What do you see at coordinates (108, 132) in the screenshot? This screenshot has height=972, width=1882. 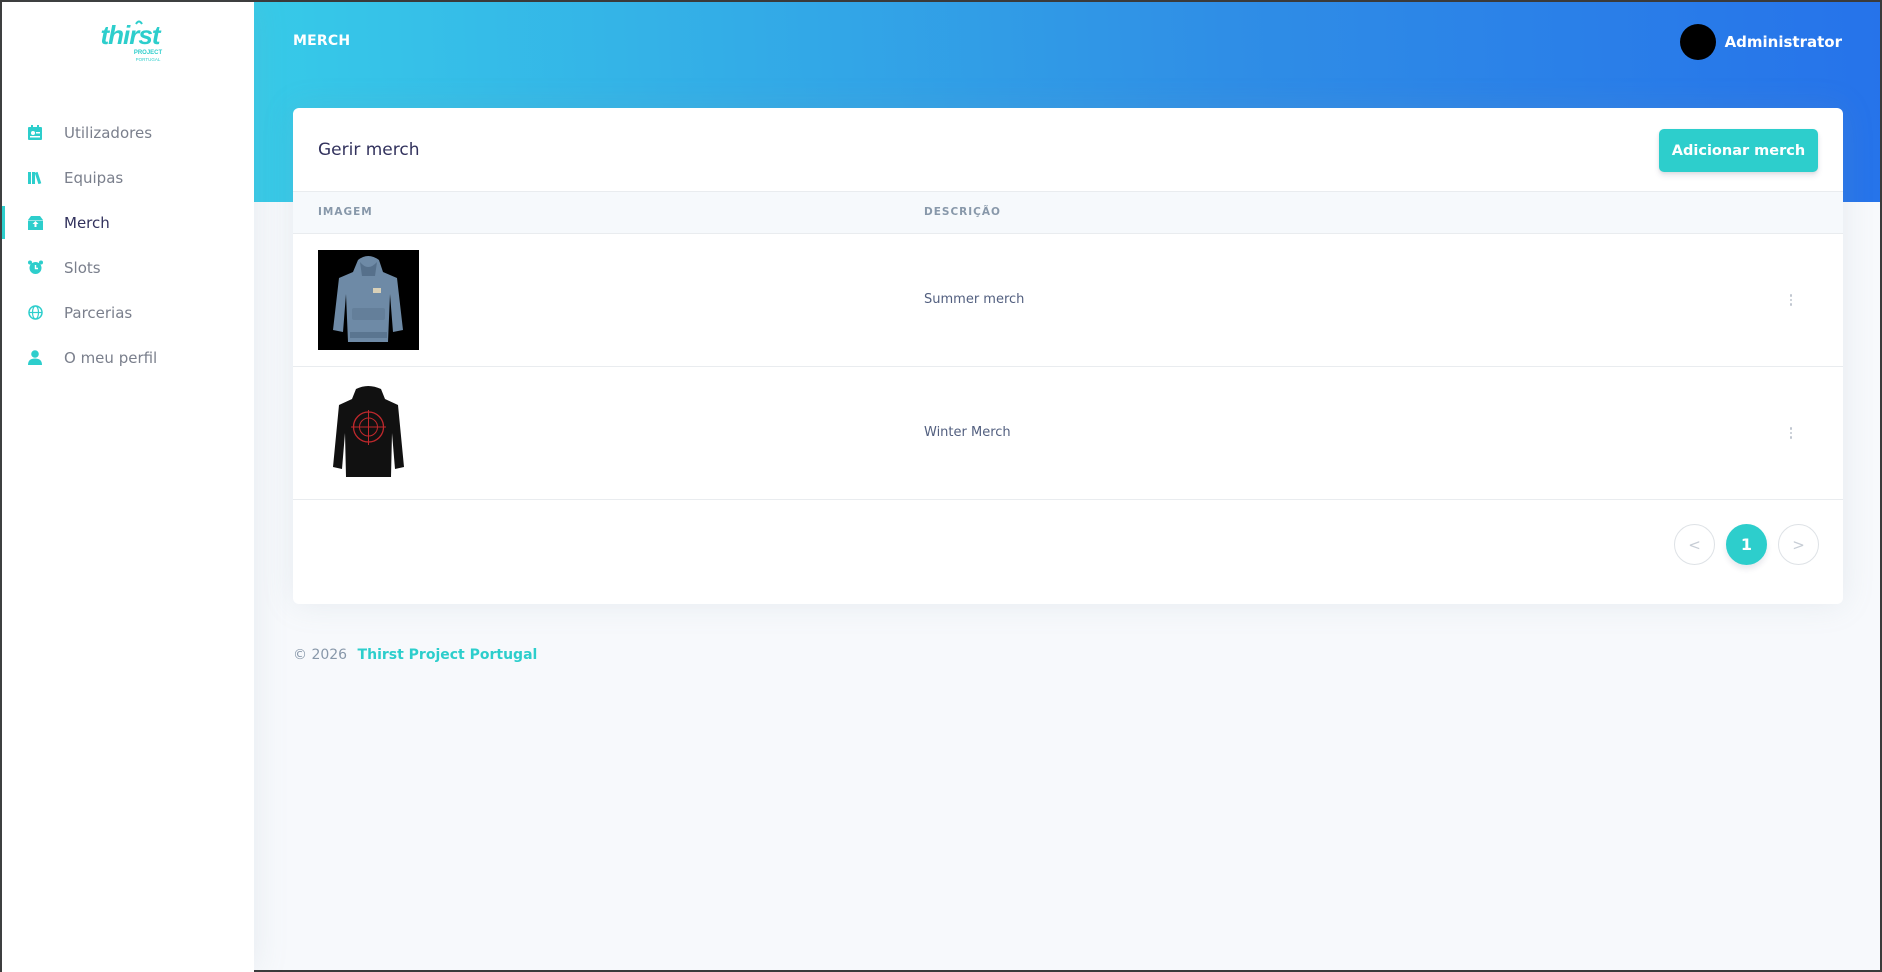 I see `sidebar-item-label: Utilizadores` at bounding box center [108, 132].